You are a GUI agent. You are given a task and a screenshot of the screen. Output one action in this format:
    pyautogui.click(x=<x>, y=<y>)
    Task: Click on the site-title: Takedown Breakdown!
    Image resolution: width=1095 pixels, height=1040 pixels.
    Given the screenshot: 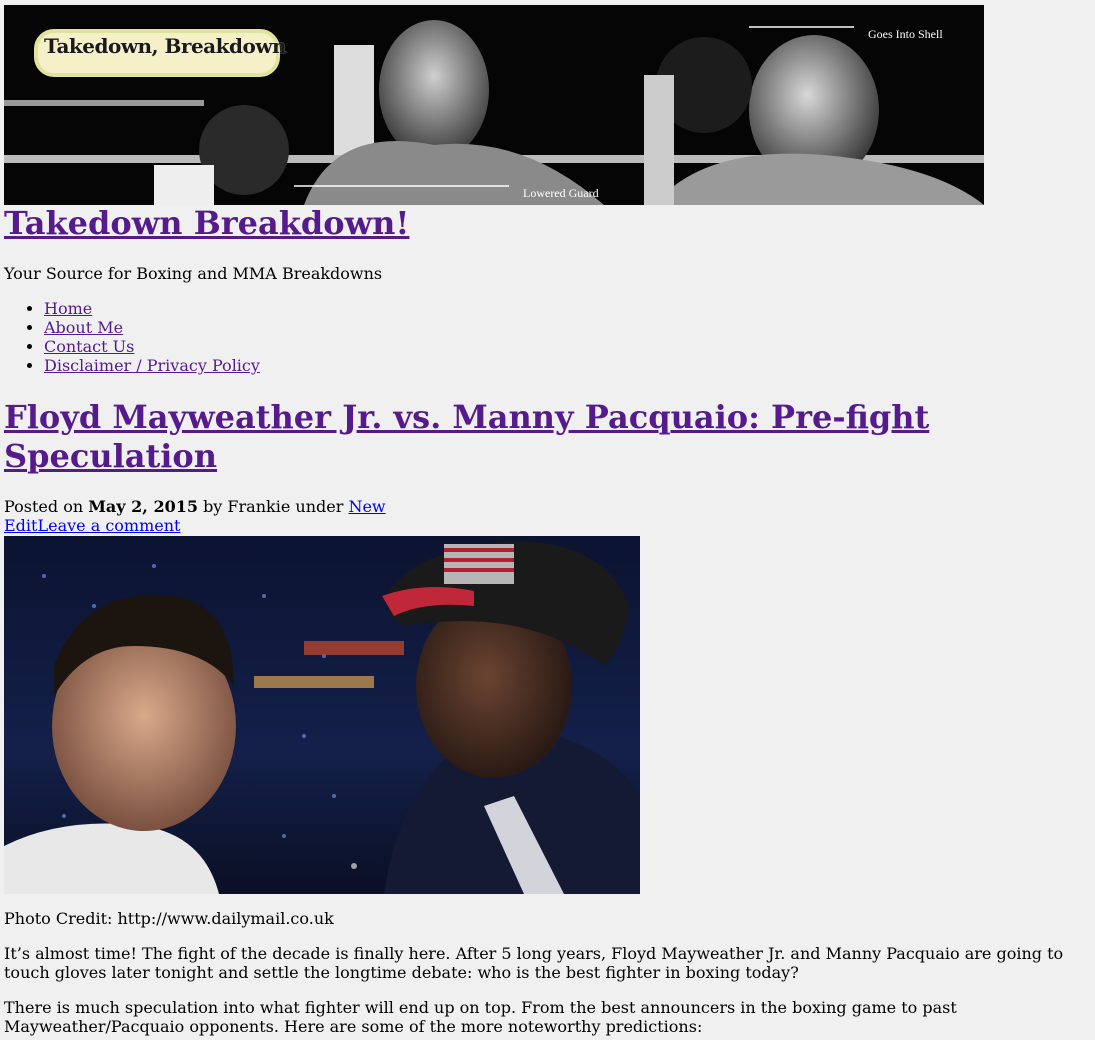 What is the action you would take?
    pyautogui.click(x=206, y=223)
    